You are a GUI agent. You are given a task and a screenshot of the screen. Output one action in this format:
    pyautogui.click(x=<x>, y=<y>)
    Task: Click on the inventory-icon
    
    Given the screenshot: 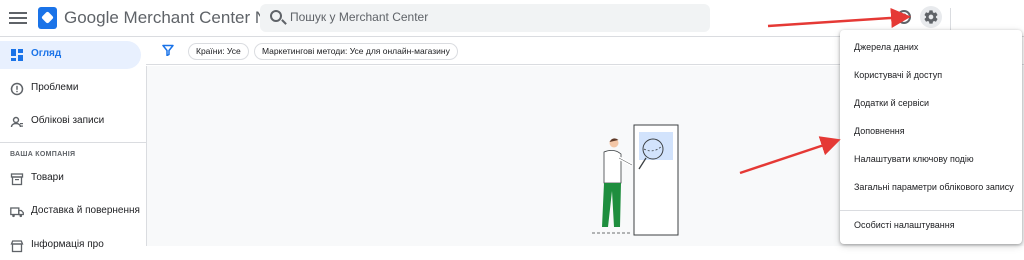 What is the action you would take?
    pyautogui.click(x=17, y=179)
    